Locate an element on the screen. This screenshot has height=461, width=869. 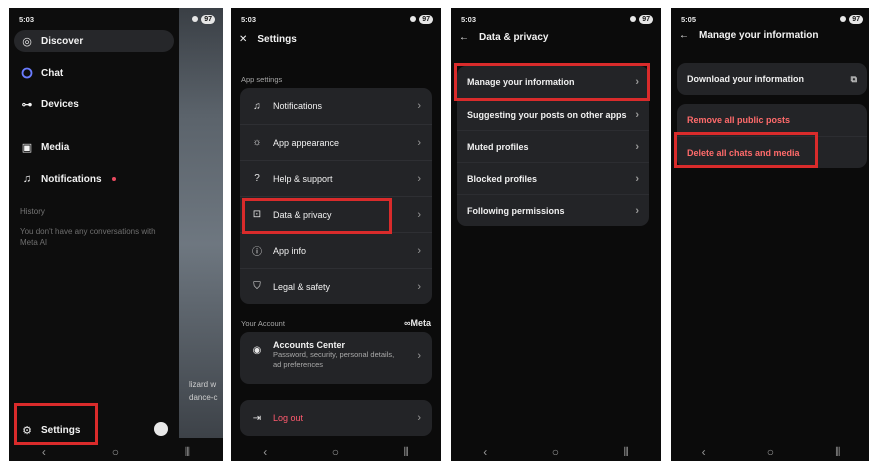
menu-item-label: Chat is located at coordinates (52, 73).